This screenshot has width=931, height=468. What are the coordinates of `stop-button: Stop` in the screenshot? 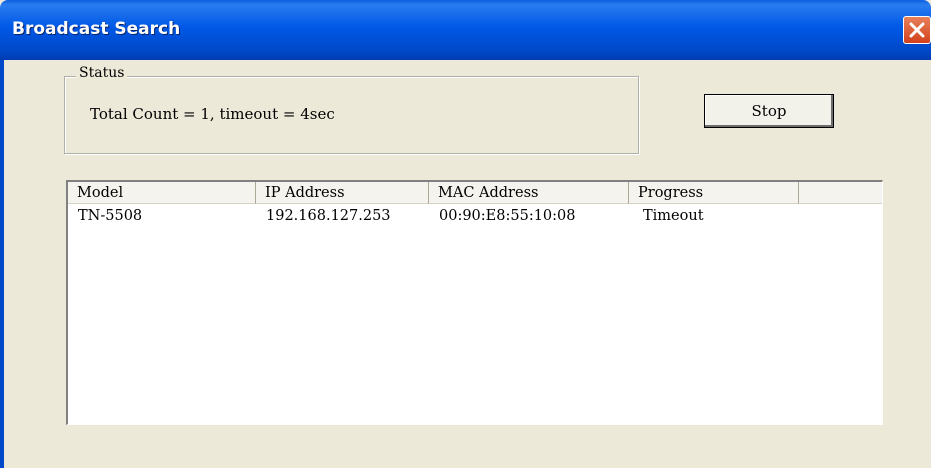 It's located at (769, 111).